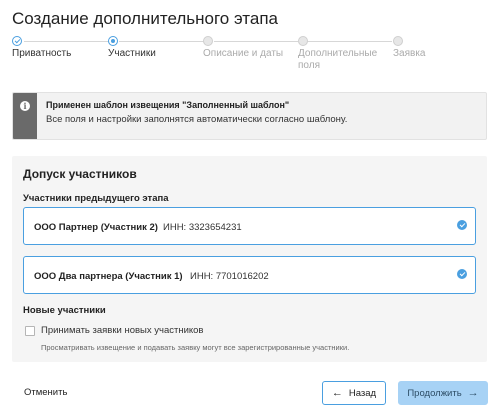  Describe the element at coordinates (473, 392) in the screenshot. I see `arrow-right-icon: →` at that location.